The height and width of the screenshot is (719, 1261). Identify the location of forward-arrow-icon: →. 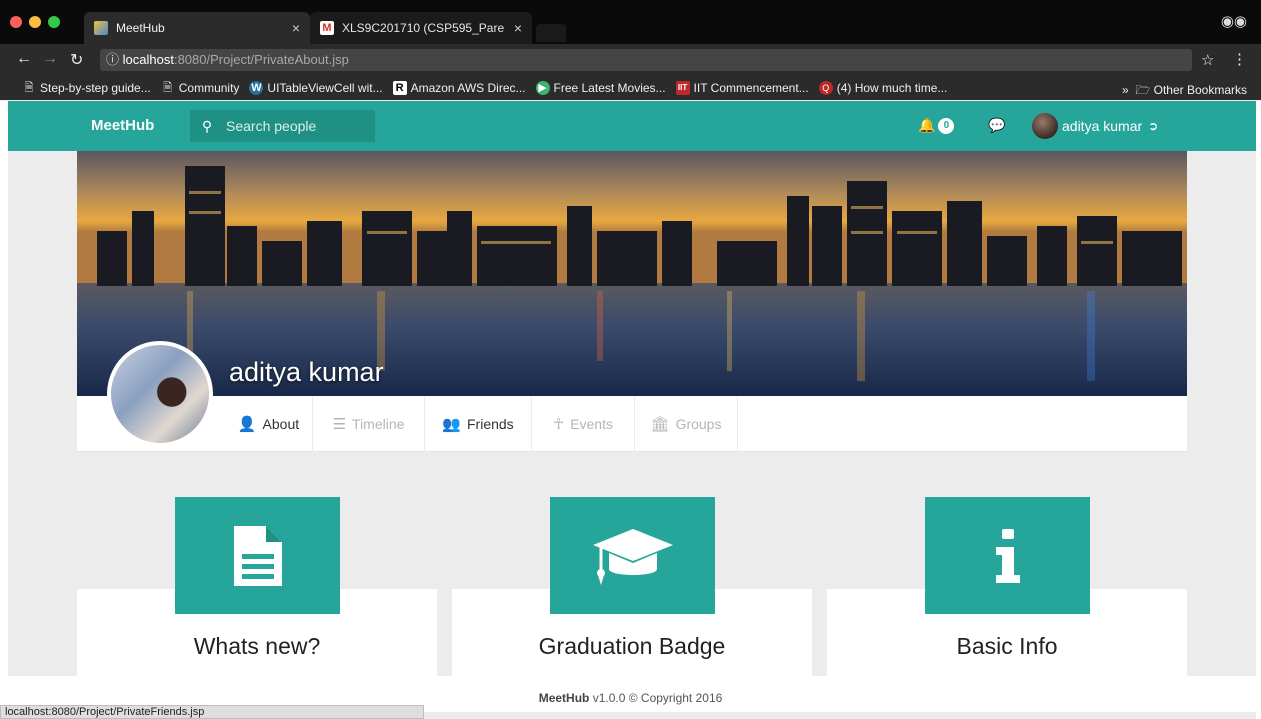
(50, 59).